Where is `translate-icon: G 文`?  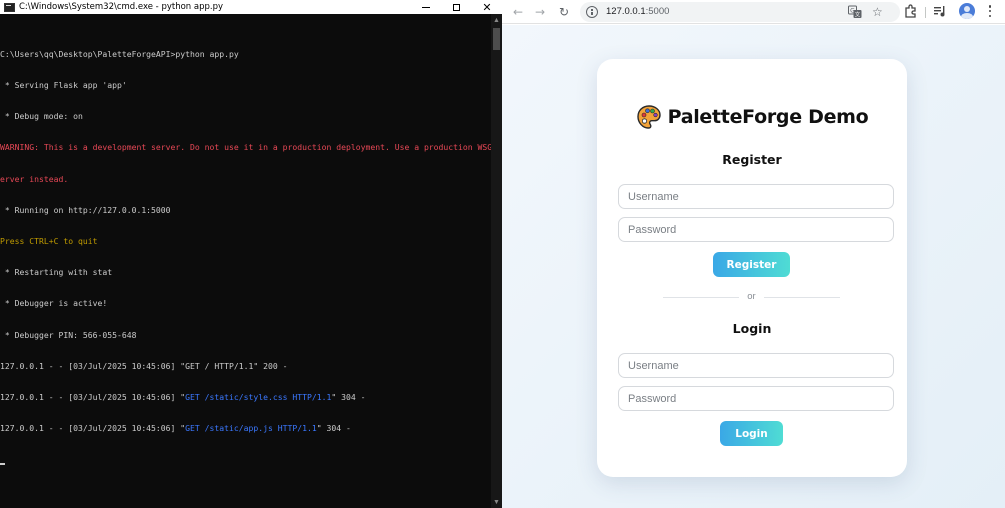
translate-icon: G 文 is located at coordinates (855, 12).